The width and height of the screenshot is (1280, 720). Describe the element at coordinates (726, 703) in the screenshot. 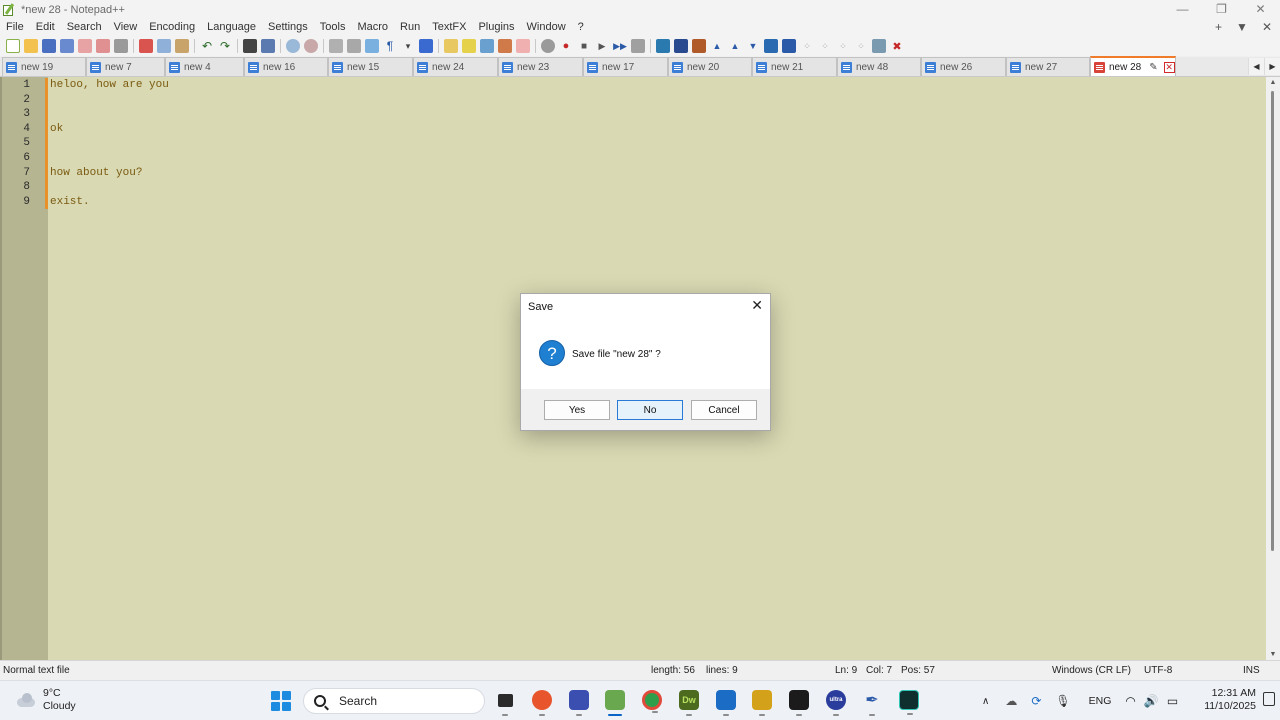

I see `store-icon` at that location.